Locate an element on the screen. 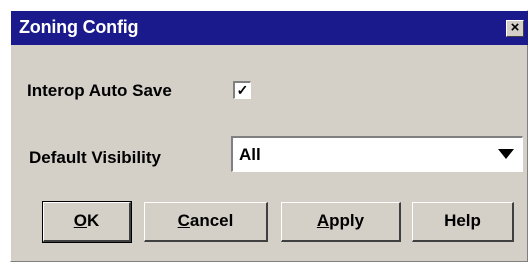  help-label: Help is located at coordinates (462, 220).